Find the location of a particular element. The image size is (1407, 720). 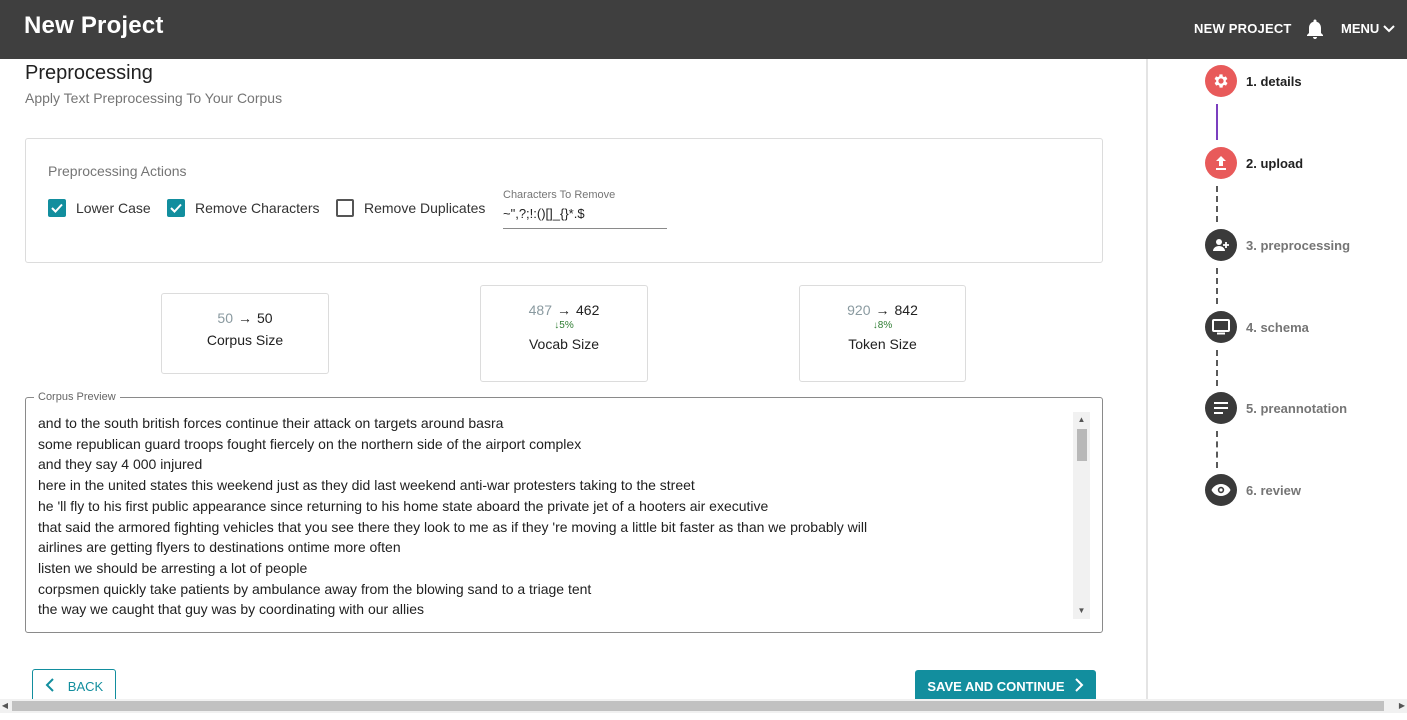

vocab-size-values: 487 → 462 is located at coordinates (564, 310).